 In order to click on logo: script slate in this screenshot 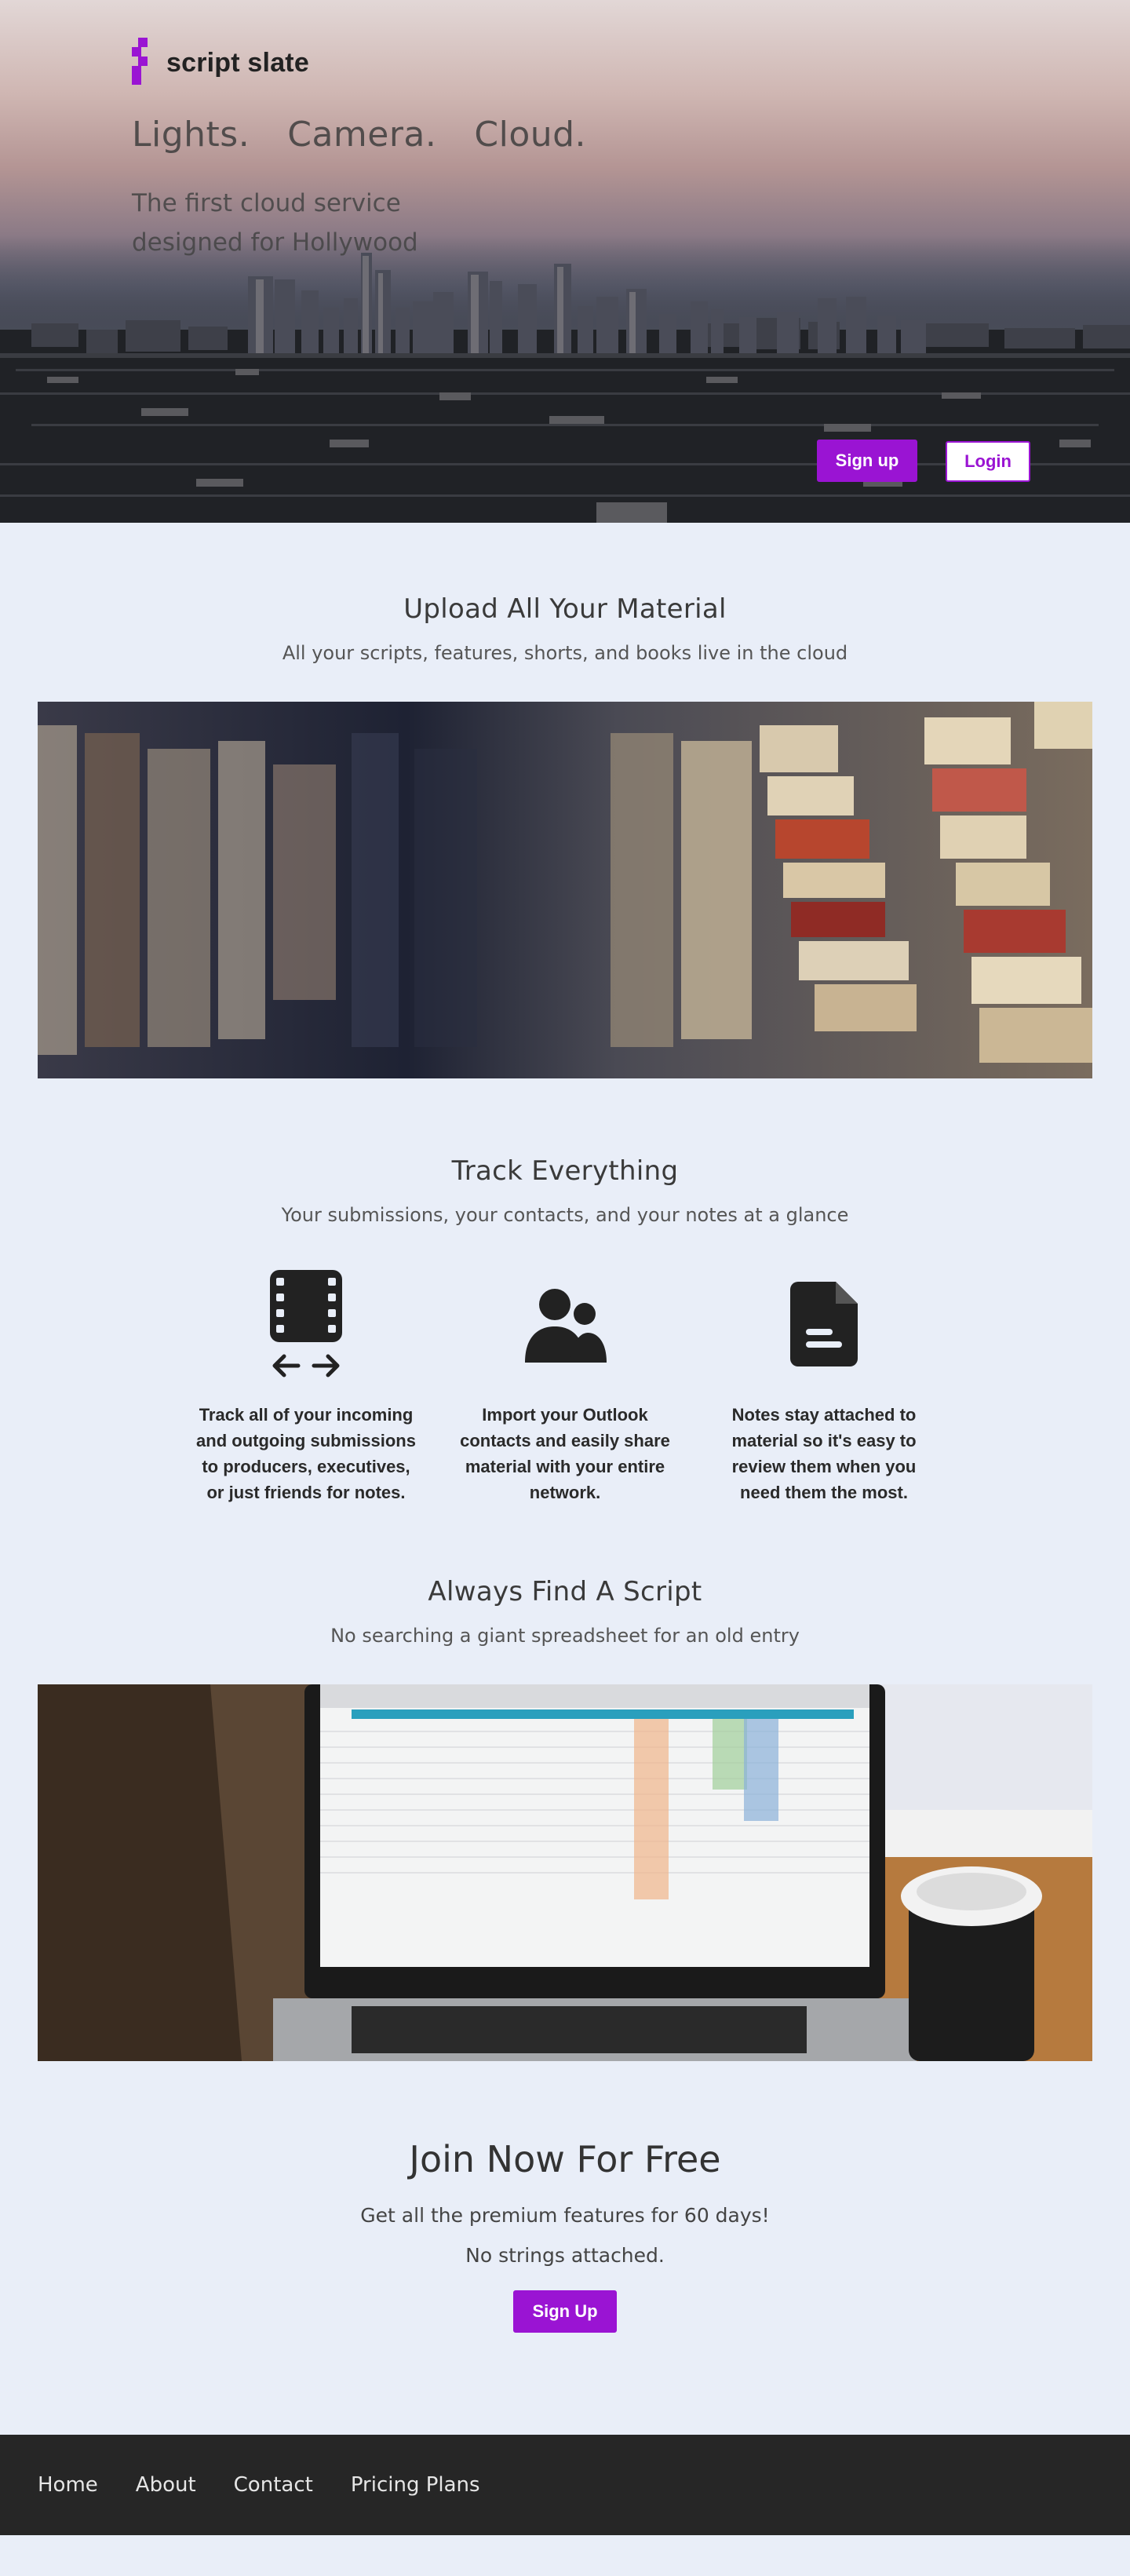, I will do `click(220, 63)`.